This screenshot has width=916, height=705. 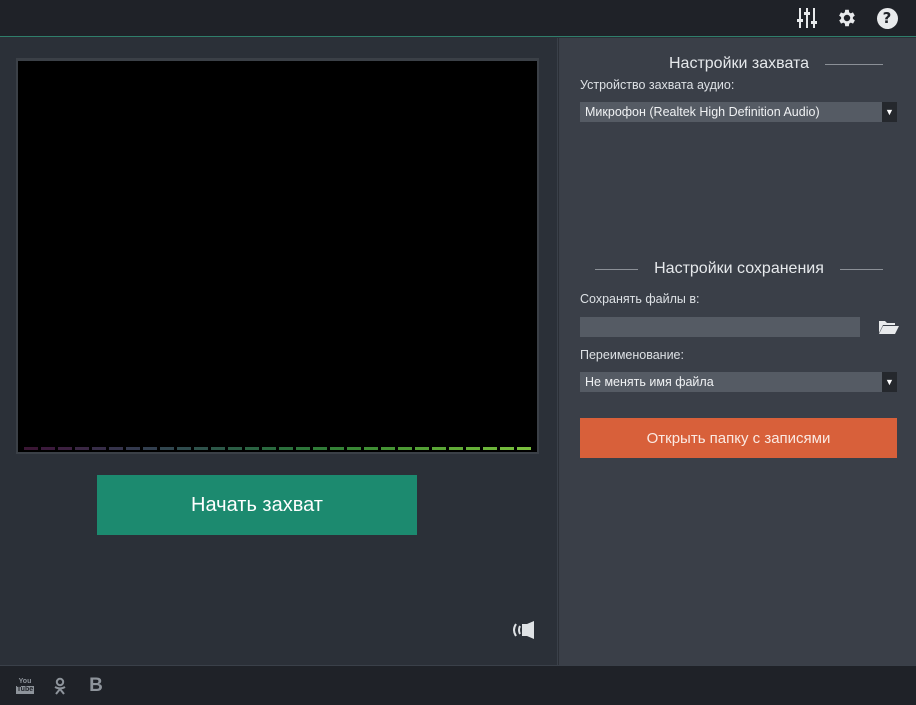 I want to click on youtube-top-text: You, so click(x=25, y=681).